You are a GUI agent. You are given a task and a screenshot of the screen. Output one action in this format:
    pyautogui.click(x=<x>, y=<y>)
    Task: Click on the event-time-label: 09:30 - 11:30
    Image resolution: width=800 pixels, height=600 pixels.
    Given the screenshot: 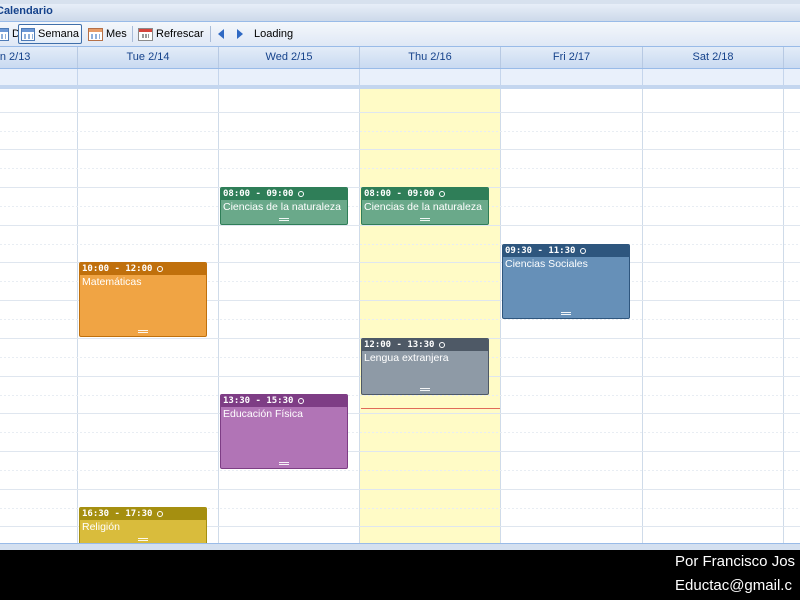 What is the action you would take?
    pyautogui.click(x=540, y=251)
    